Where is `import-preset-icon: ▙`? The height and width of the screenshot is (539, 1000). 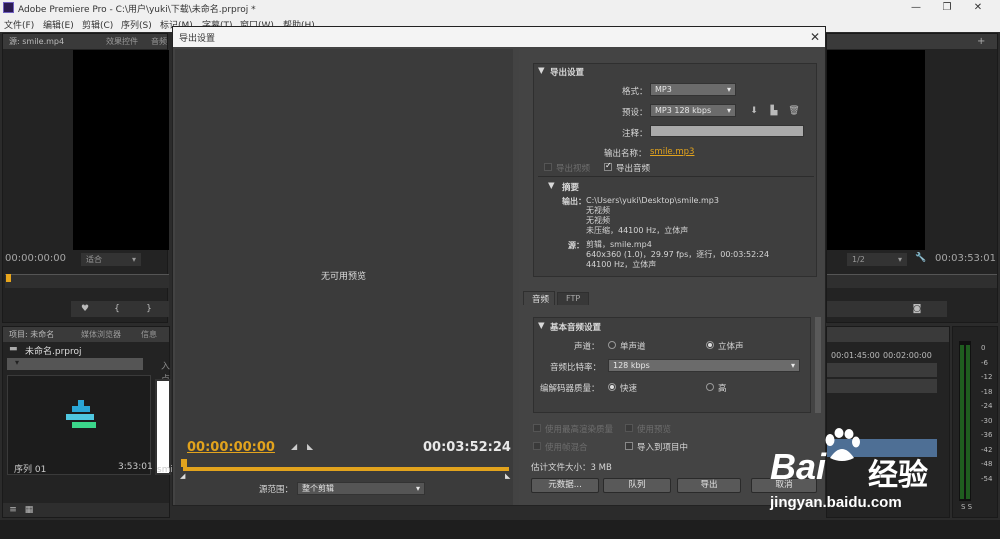 import-preset-icon: ▙ is located at coordinates (774, 111).